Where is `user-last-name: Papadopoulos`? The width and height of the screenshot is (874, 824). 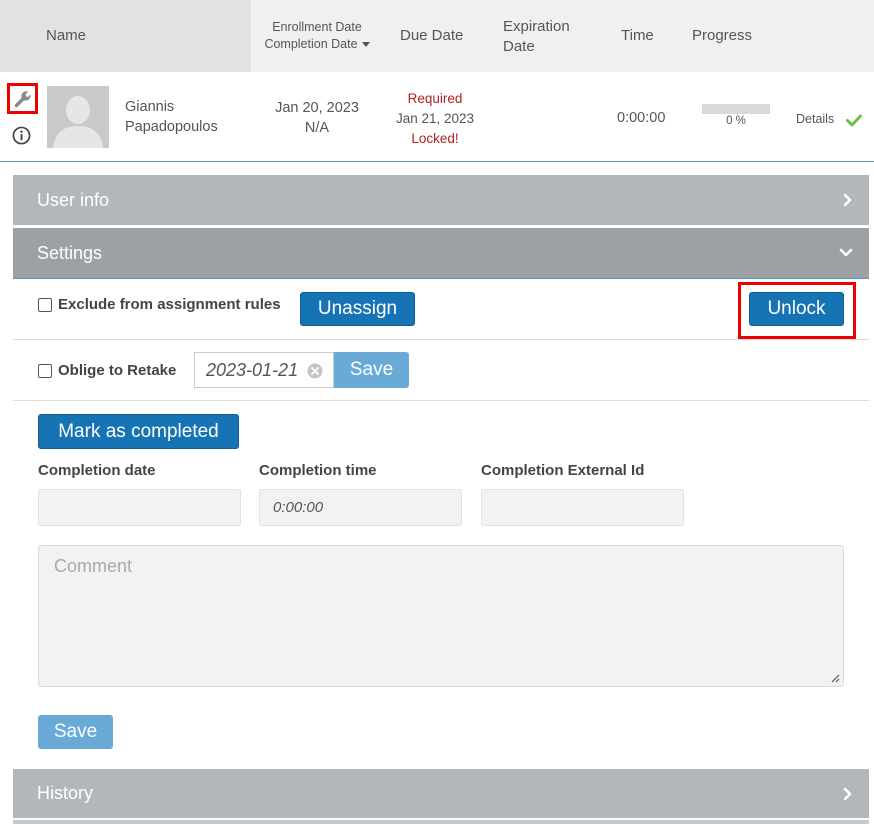 user-last-name: Papadopoulos is located at coordinates (171, 127).